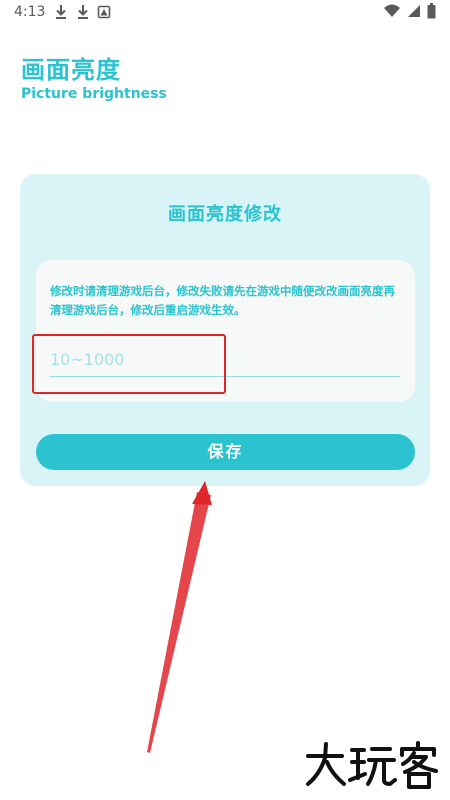 The height and width of the screenshot is (800, 450). What do you see at coordinates (225, 452) in the screenshot?
I see `save-button: 保存` at bounding box center [225, 452].